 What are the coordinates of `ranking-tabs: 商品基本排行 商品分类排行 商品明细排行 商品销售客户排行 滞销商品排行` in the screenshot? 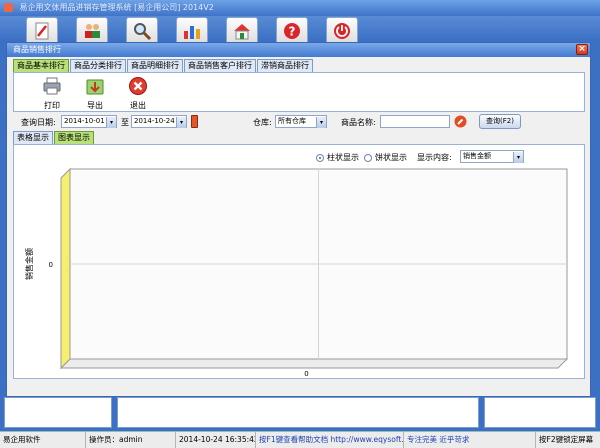 It's located at (163, 65).